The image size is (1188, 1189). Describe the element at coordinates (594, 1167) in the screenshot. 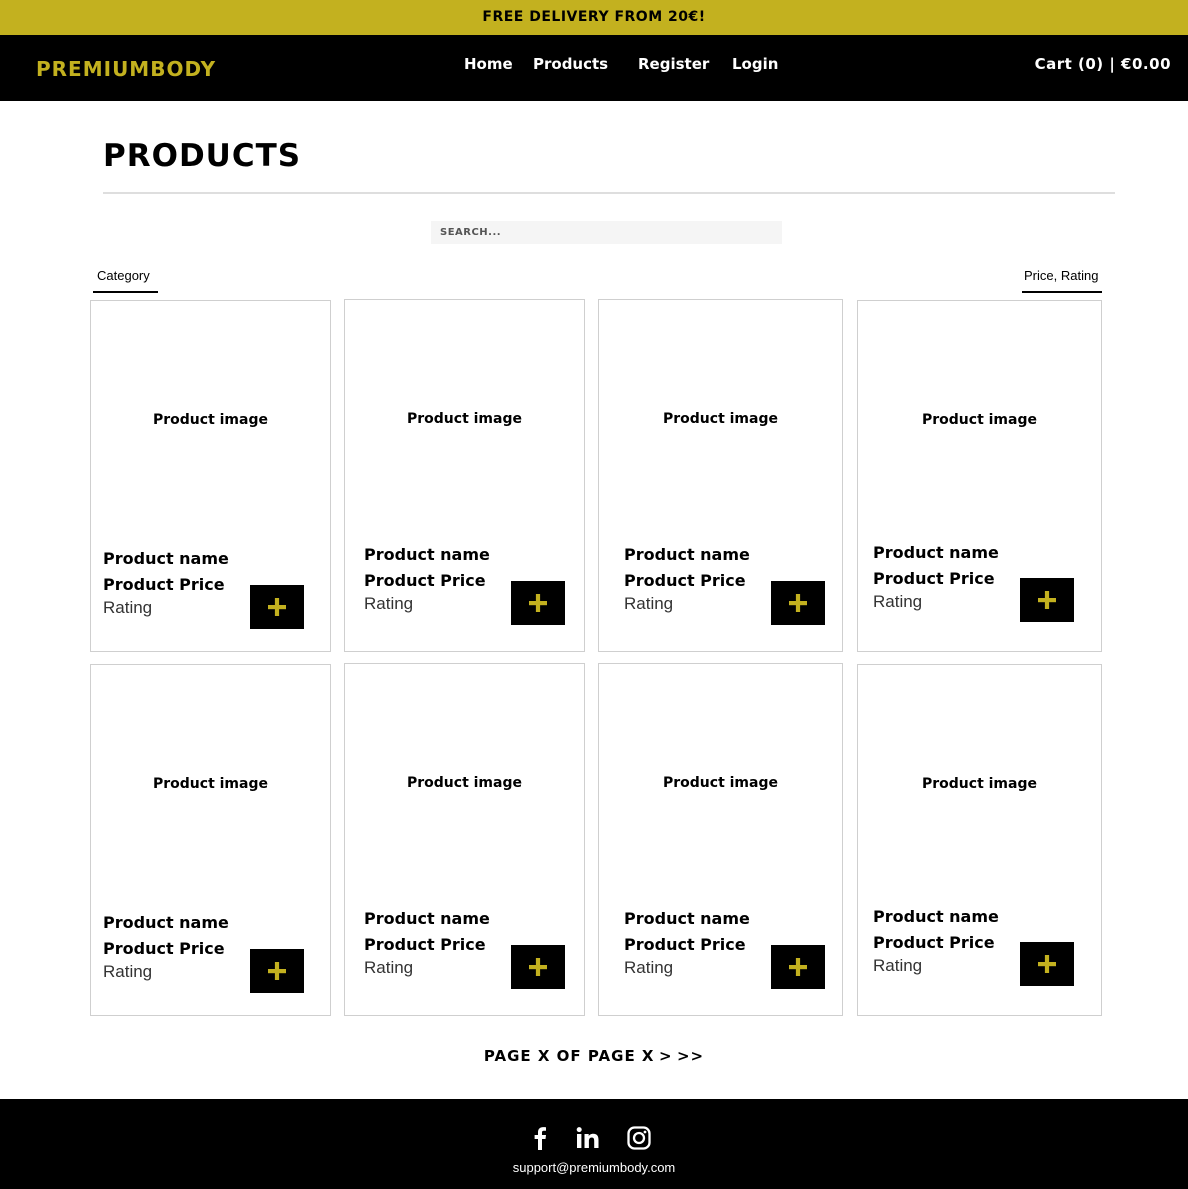

I see `support-email: support@premiumbody.com` at that location.